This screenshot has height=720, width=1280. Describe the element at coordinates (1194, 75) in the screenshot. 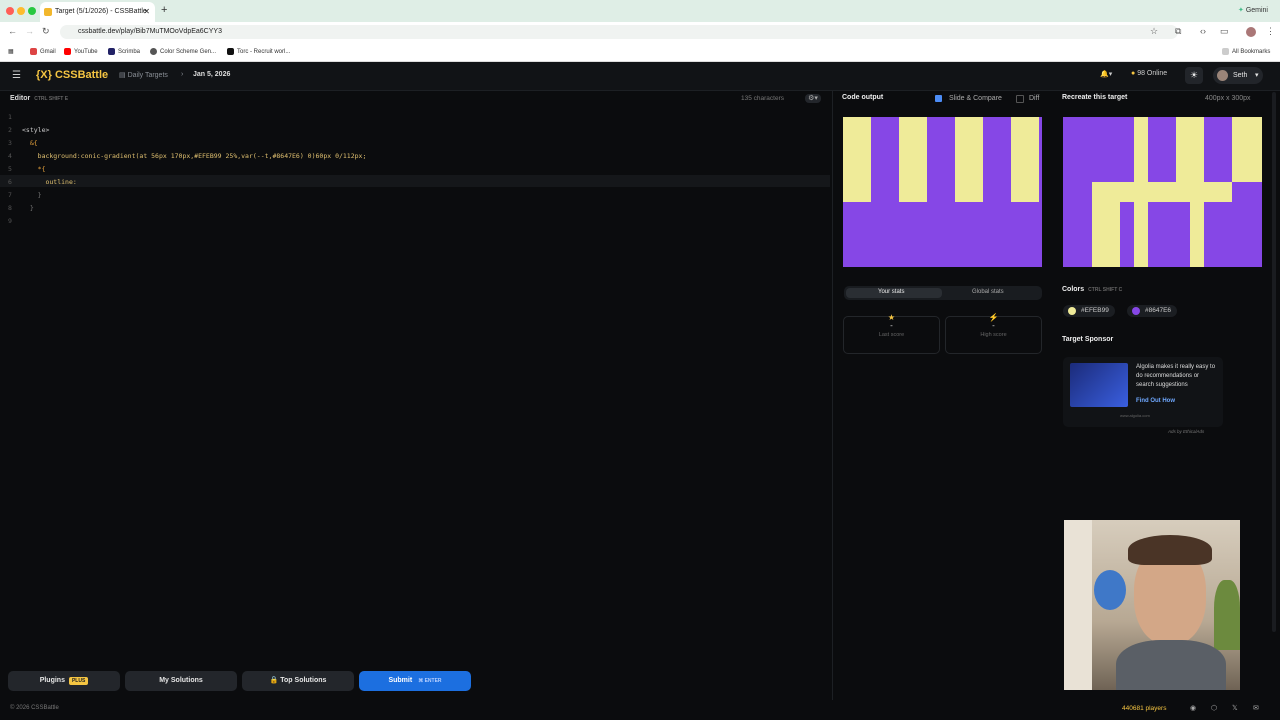

I see `theme-toggle-sun-icon: ☀` at that location.